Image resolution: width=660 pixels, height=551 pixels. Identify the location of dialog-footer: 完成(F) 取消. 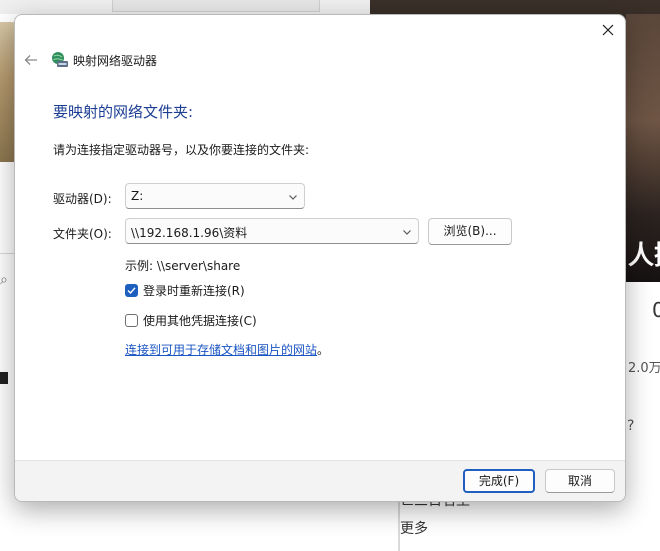
(320, 480).